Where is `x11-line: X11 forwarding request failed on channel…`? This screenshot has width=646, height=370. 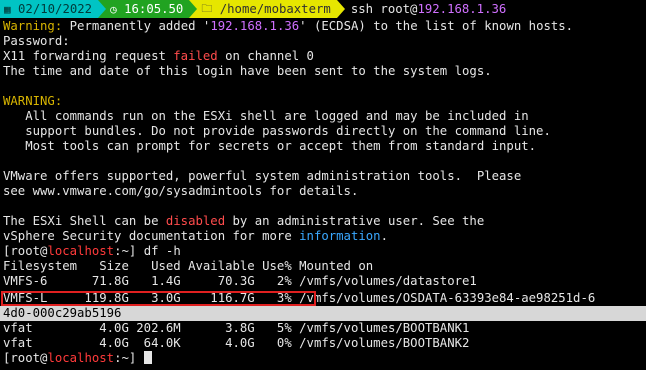 x11-line: X11 forwarding request failed on channel… is located at coordinates (158, 56).